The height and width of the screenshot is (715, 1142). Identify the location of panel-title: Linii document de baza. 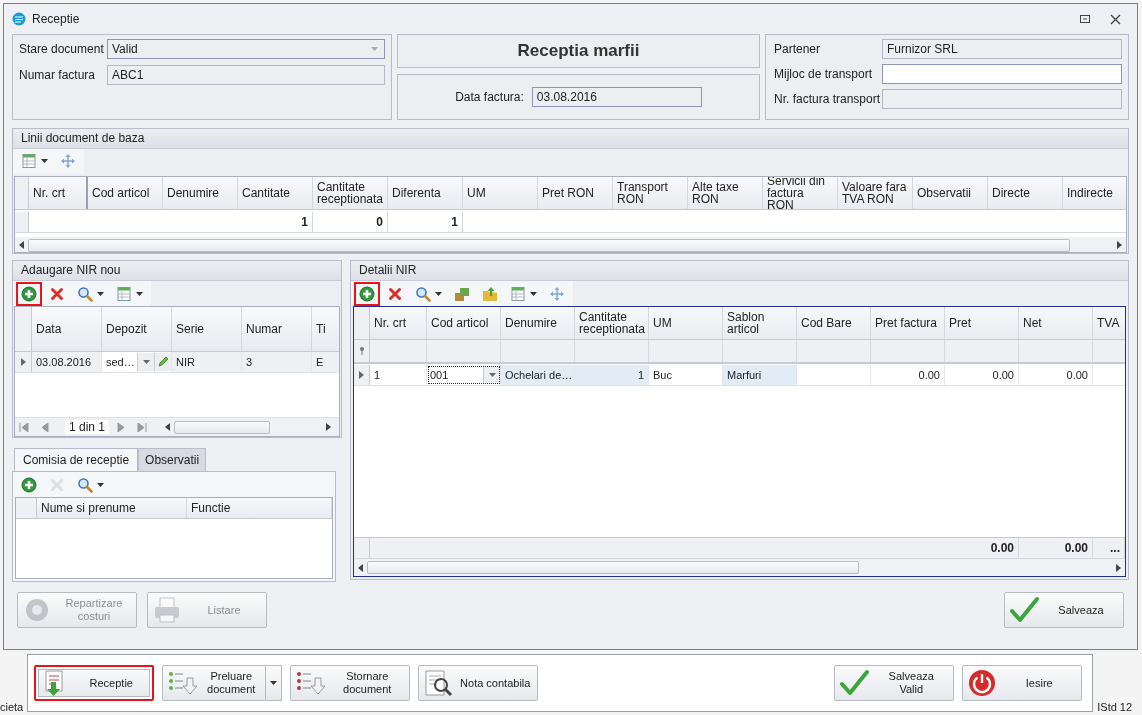
(570, 139).